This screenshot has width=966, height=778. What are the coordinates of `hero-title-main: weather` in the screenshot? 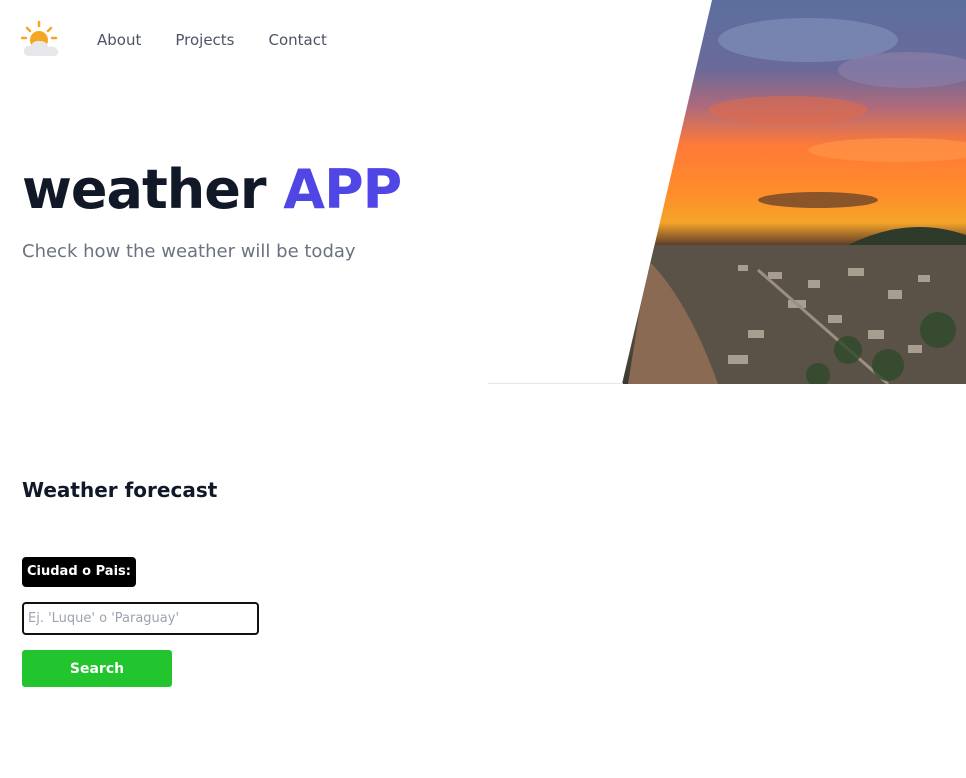 It's located at (144, 189).